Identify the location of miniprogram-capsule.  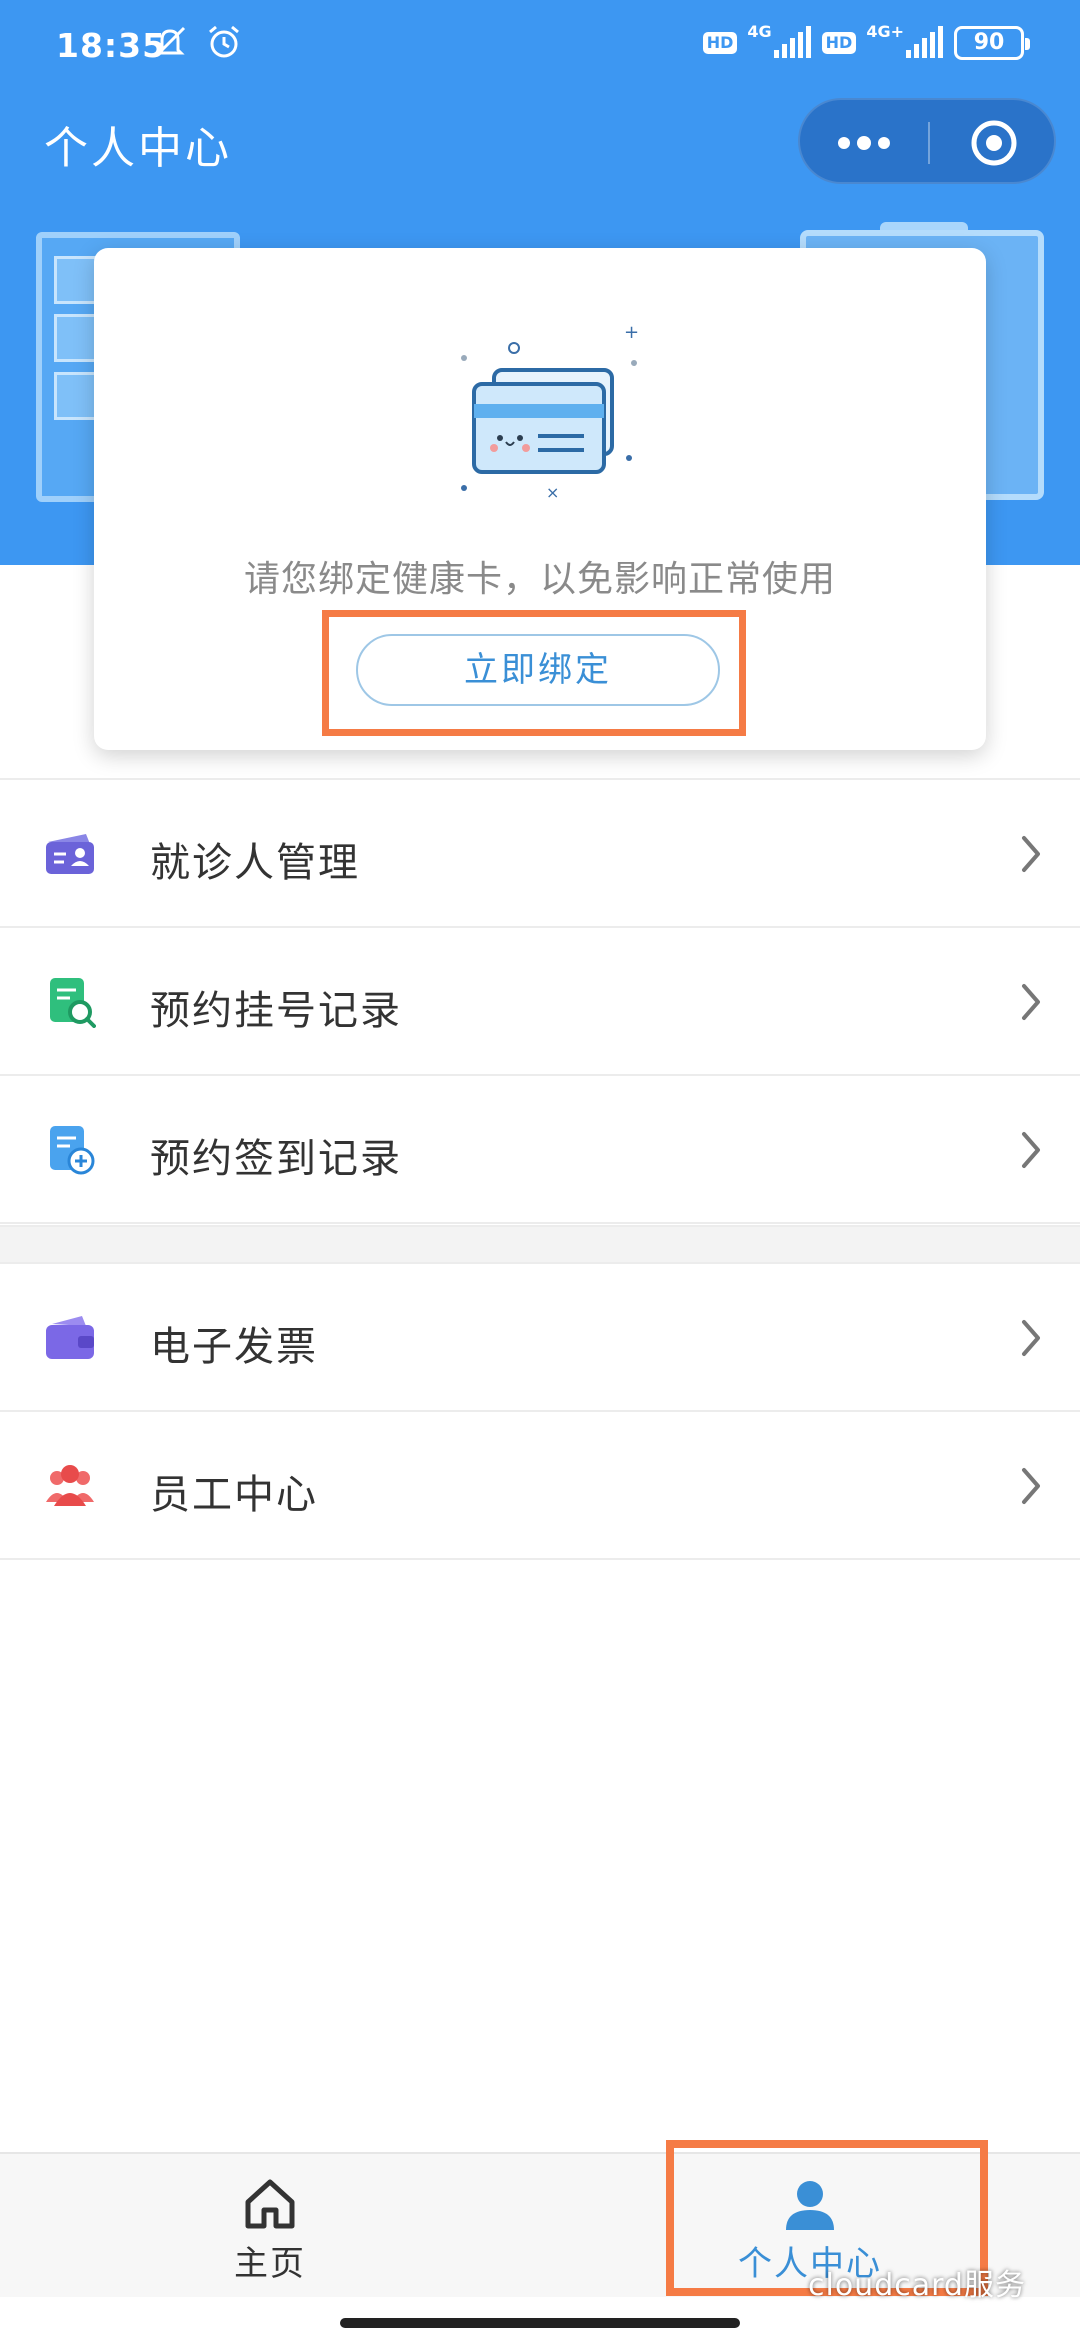
(927, 141).